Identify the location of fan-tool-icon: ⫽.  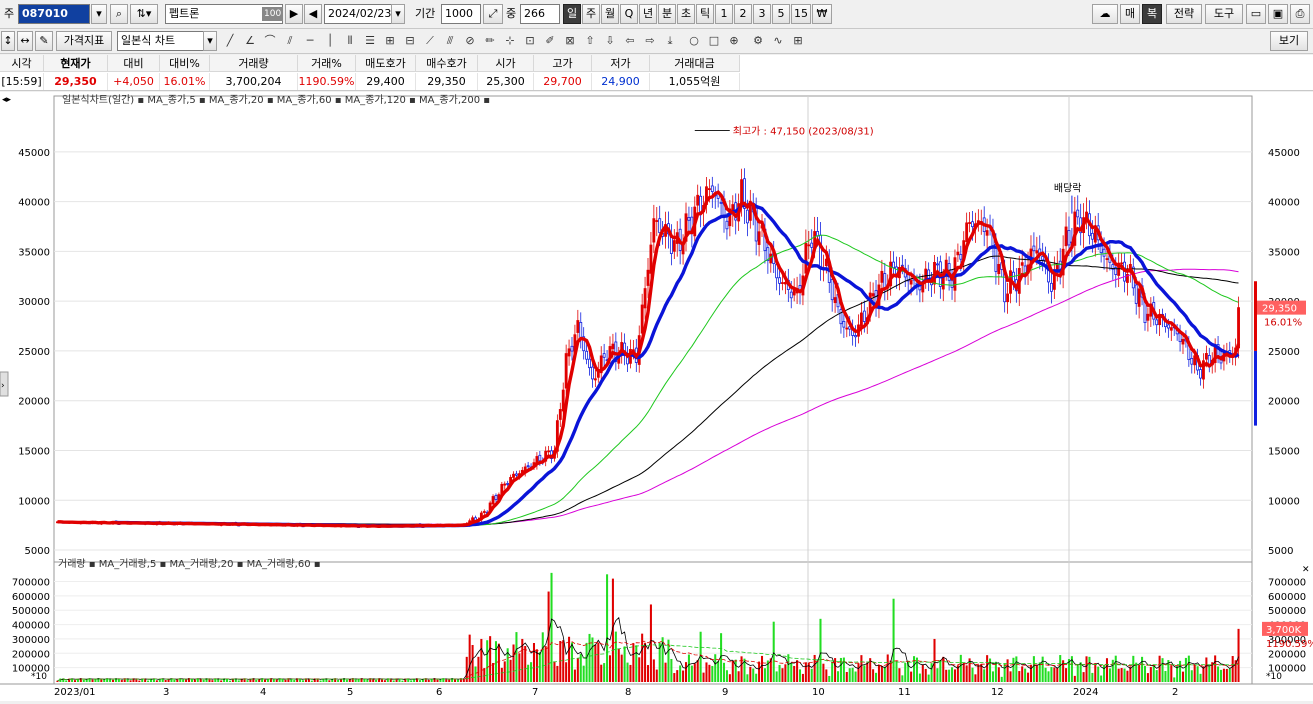
(290, 41).